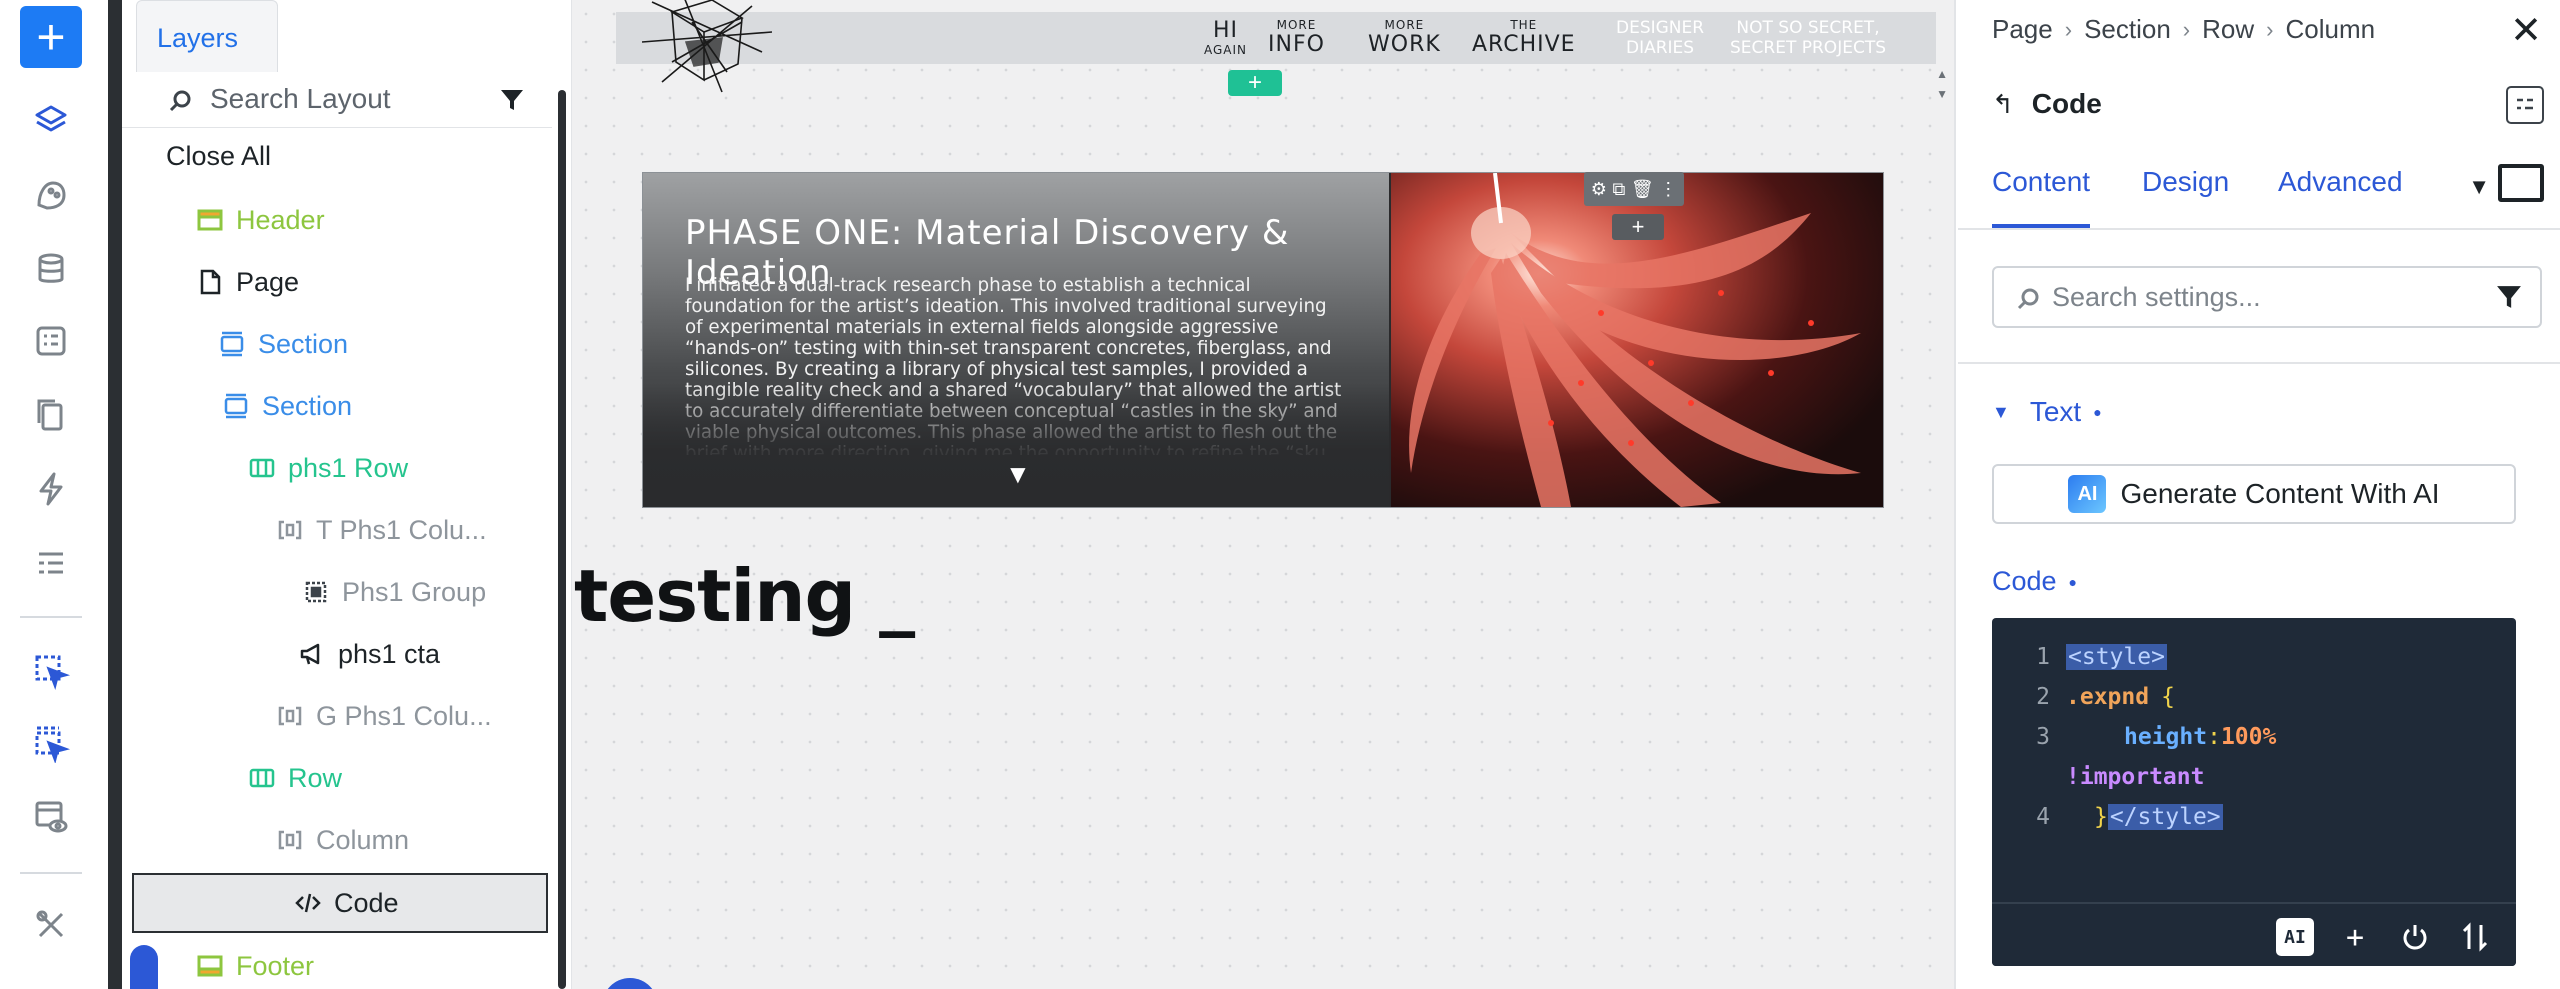  Describe the element at coordinates (1404, 44) in the screenshot. I see `nav-label: WORK` at that location.